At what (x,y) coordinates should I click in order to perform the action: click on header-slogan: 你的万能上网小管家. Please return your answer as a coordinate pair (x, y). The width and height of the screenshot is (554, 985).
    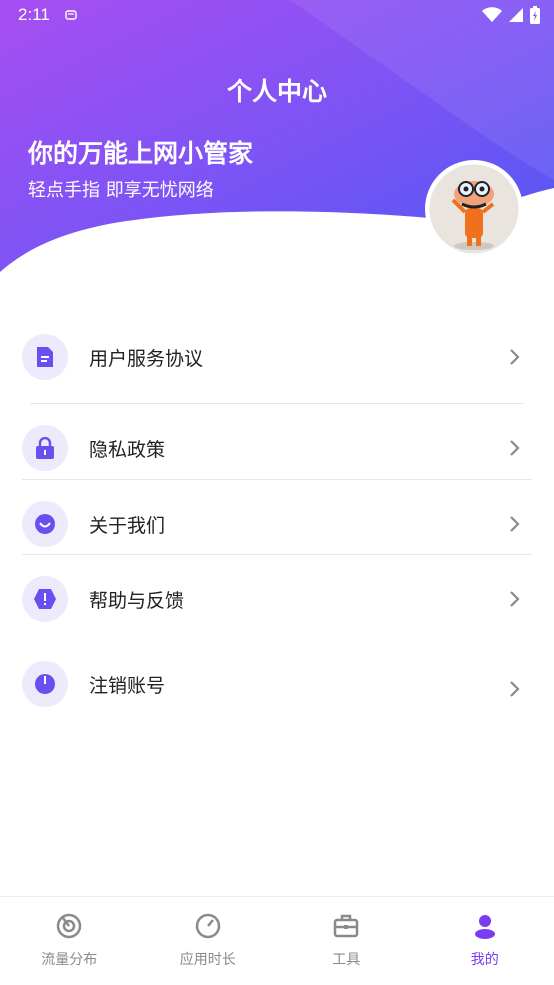
    Looking at the image, I should click on (140, 152).